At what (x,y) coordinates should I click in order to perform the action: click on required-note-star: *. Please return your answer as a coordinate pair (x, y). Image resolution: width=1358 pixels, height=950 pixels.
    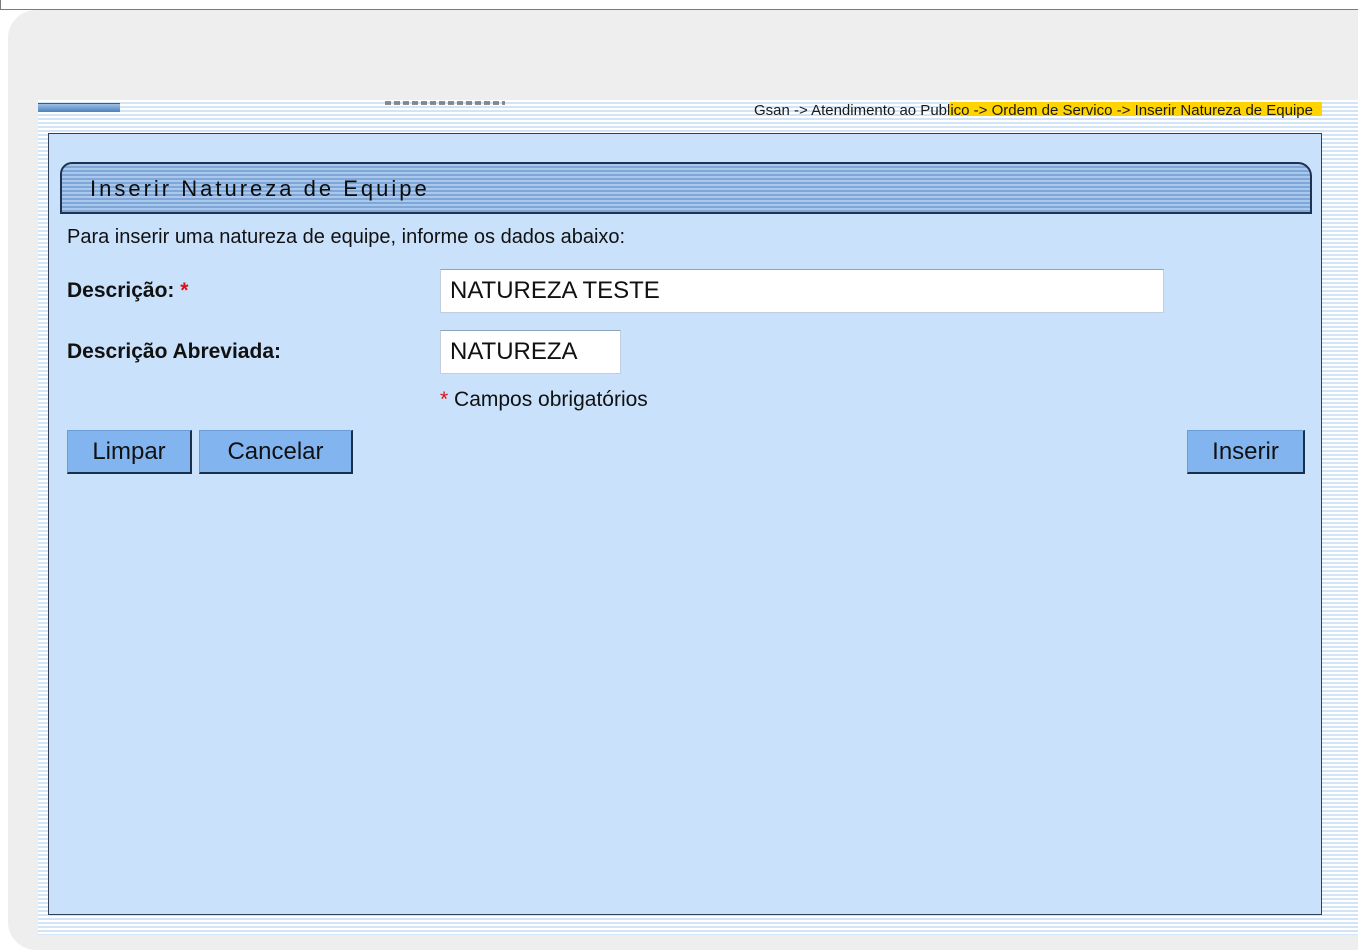
    Looking at the image, I should click on (444, 399).